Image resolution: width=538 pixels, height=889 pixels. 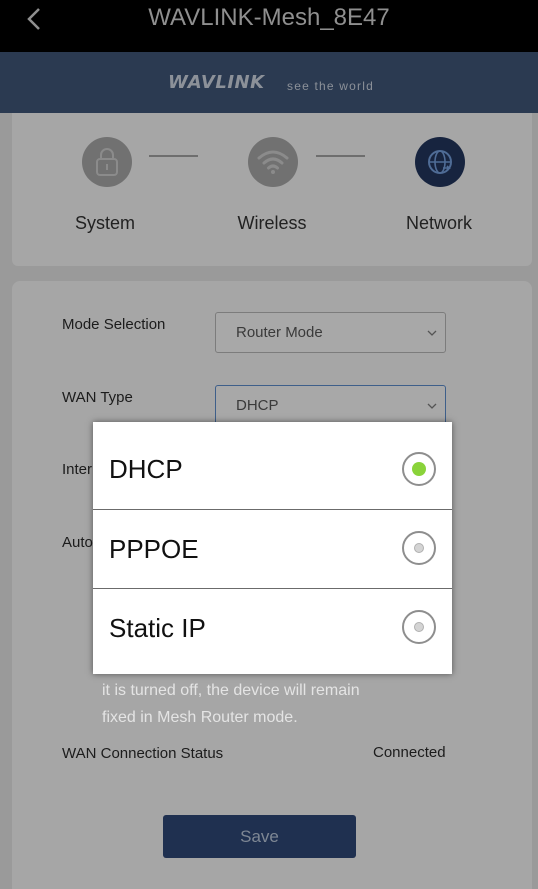 What do you see at coordinates (154, 549) in the screenshot?
I see `wan-option-label: PPPOE` at bounding box center [154, 549].